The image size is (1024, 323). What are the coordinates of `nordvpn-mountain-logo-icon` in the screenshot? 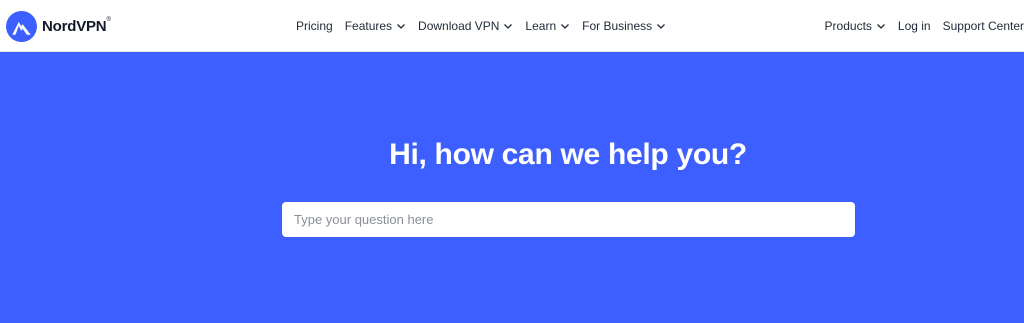 It's located at (21, 26).